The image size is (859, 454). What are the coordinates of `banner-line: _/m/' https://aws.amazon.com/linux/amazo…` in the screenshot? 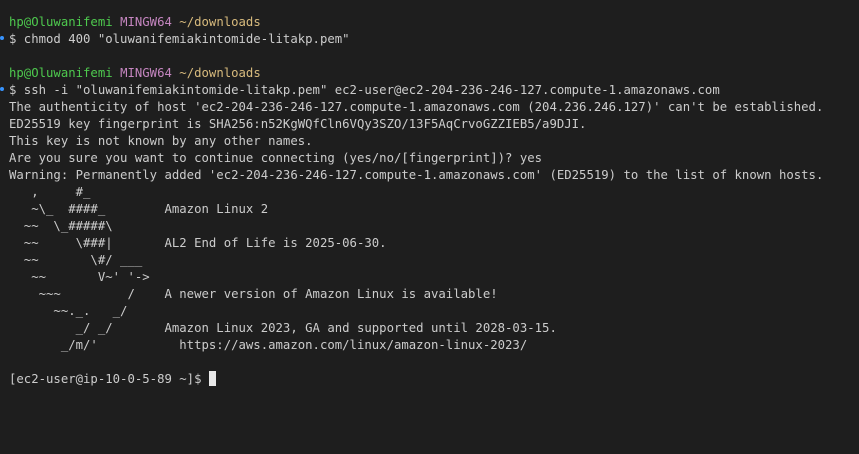 It's located at (268, 345).